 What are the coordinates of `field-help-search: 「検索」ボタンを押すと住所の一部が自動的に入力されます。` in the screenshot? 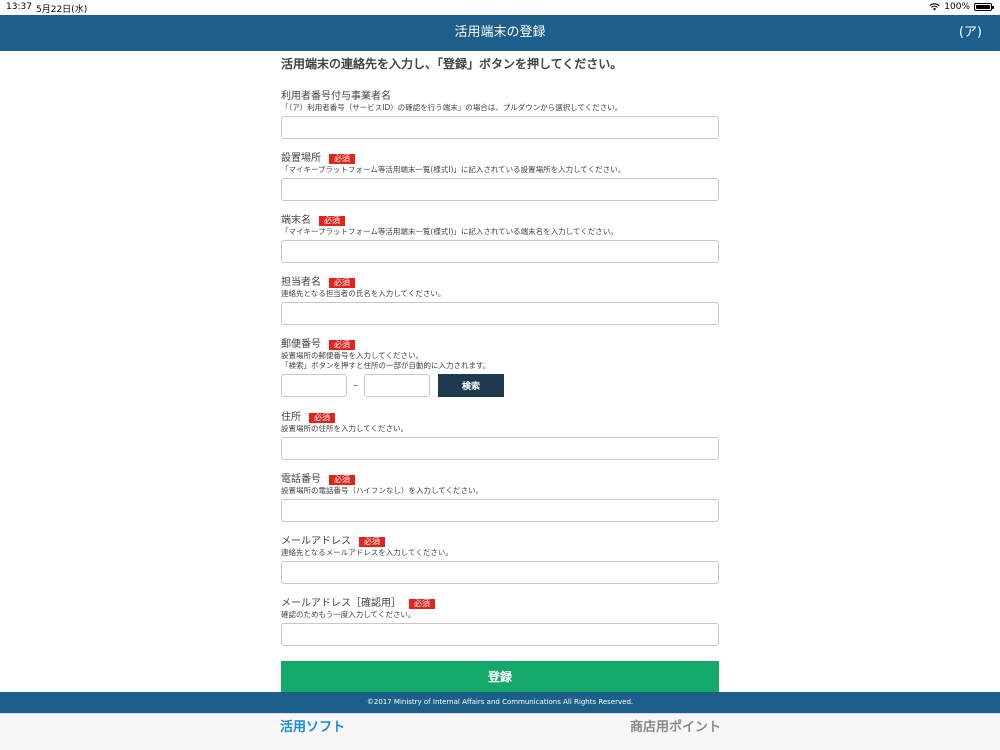 It's located at (386, 365).